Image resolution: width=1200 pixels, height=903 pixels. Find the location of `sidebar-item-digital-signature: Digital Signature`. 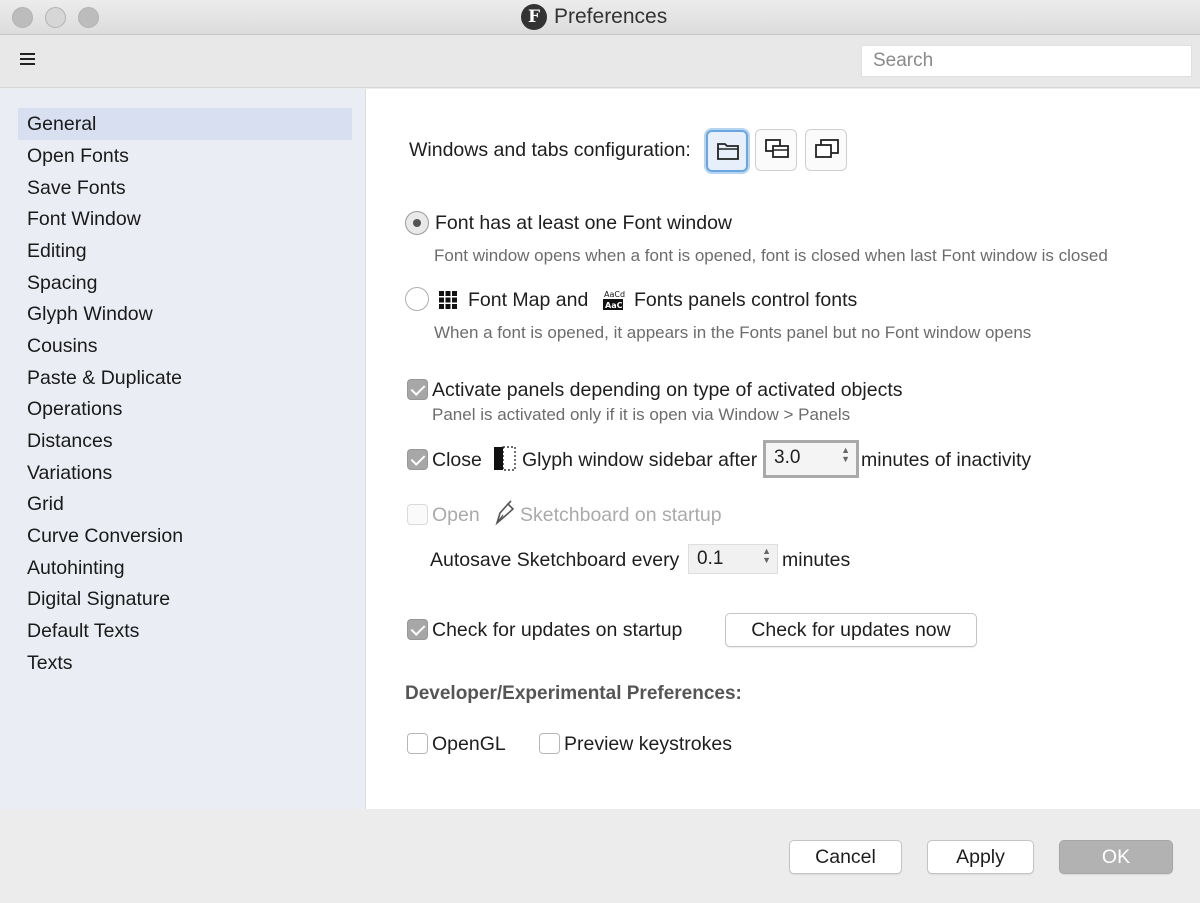

sidebar-item-digital-signature: Digital Signature is located at coordinates (185, 599).